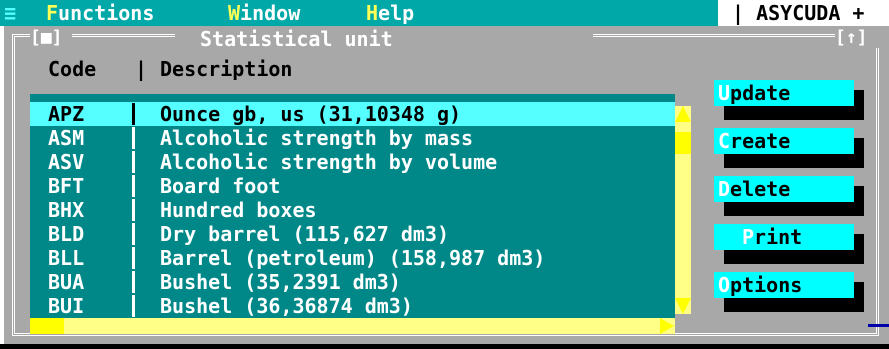 This screenshot has width=889, height=349. I want to click on hotkey: O, so click(724, 285).